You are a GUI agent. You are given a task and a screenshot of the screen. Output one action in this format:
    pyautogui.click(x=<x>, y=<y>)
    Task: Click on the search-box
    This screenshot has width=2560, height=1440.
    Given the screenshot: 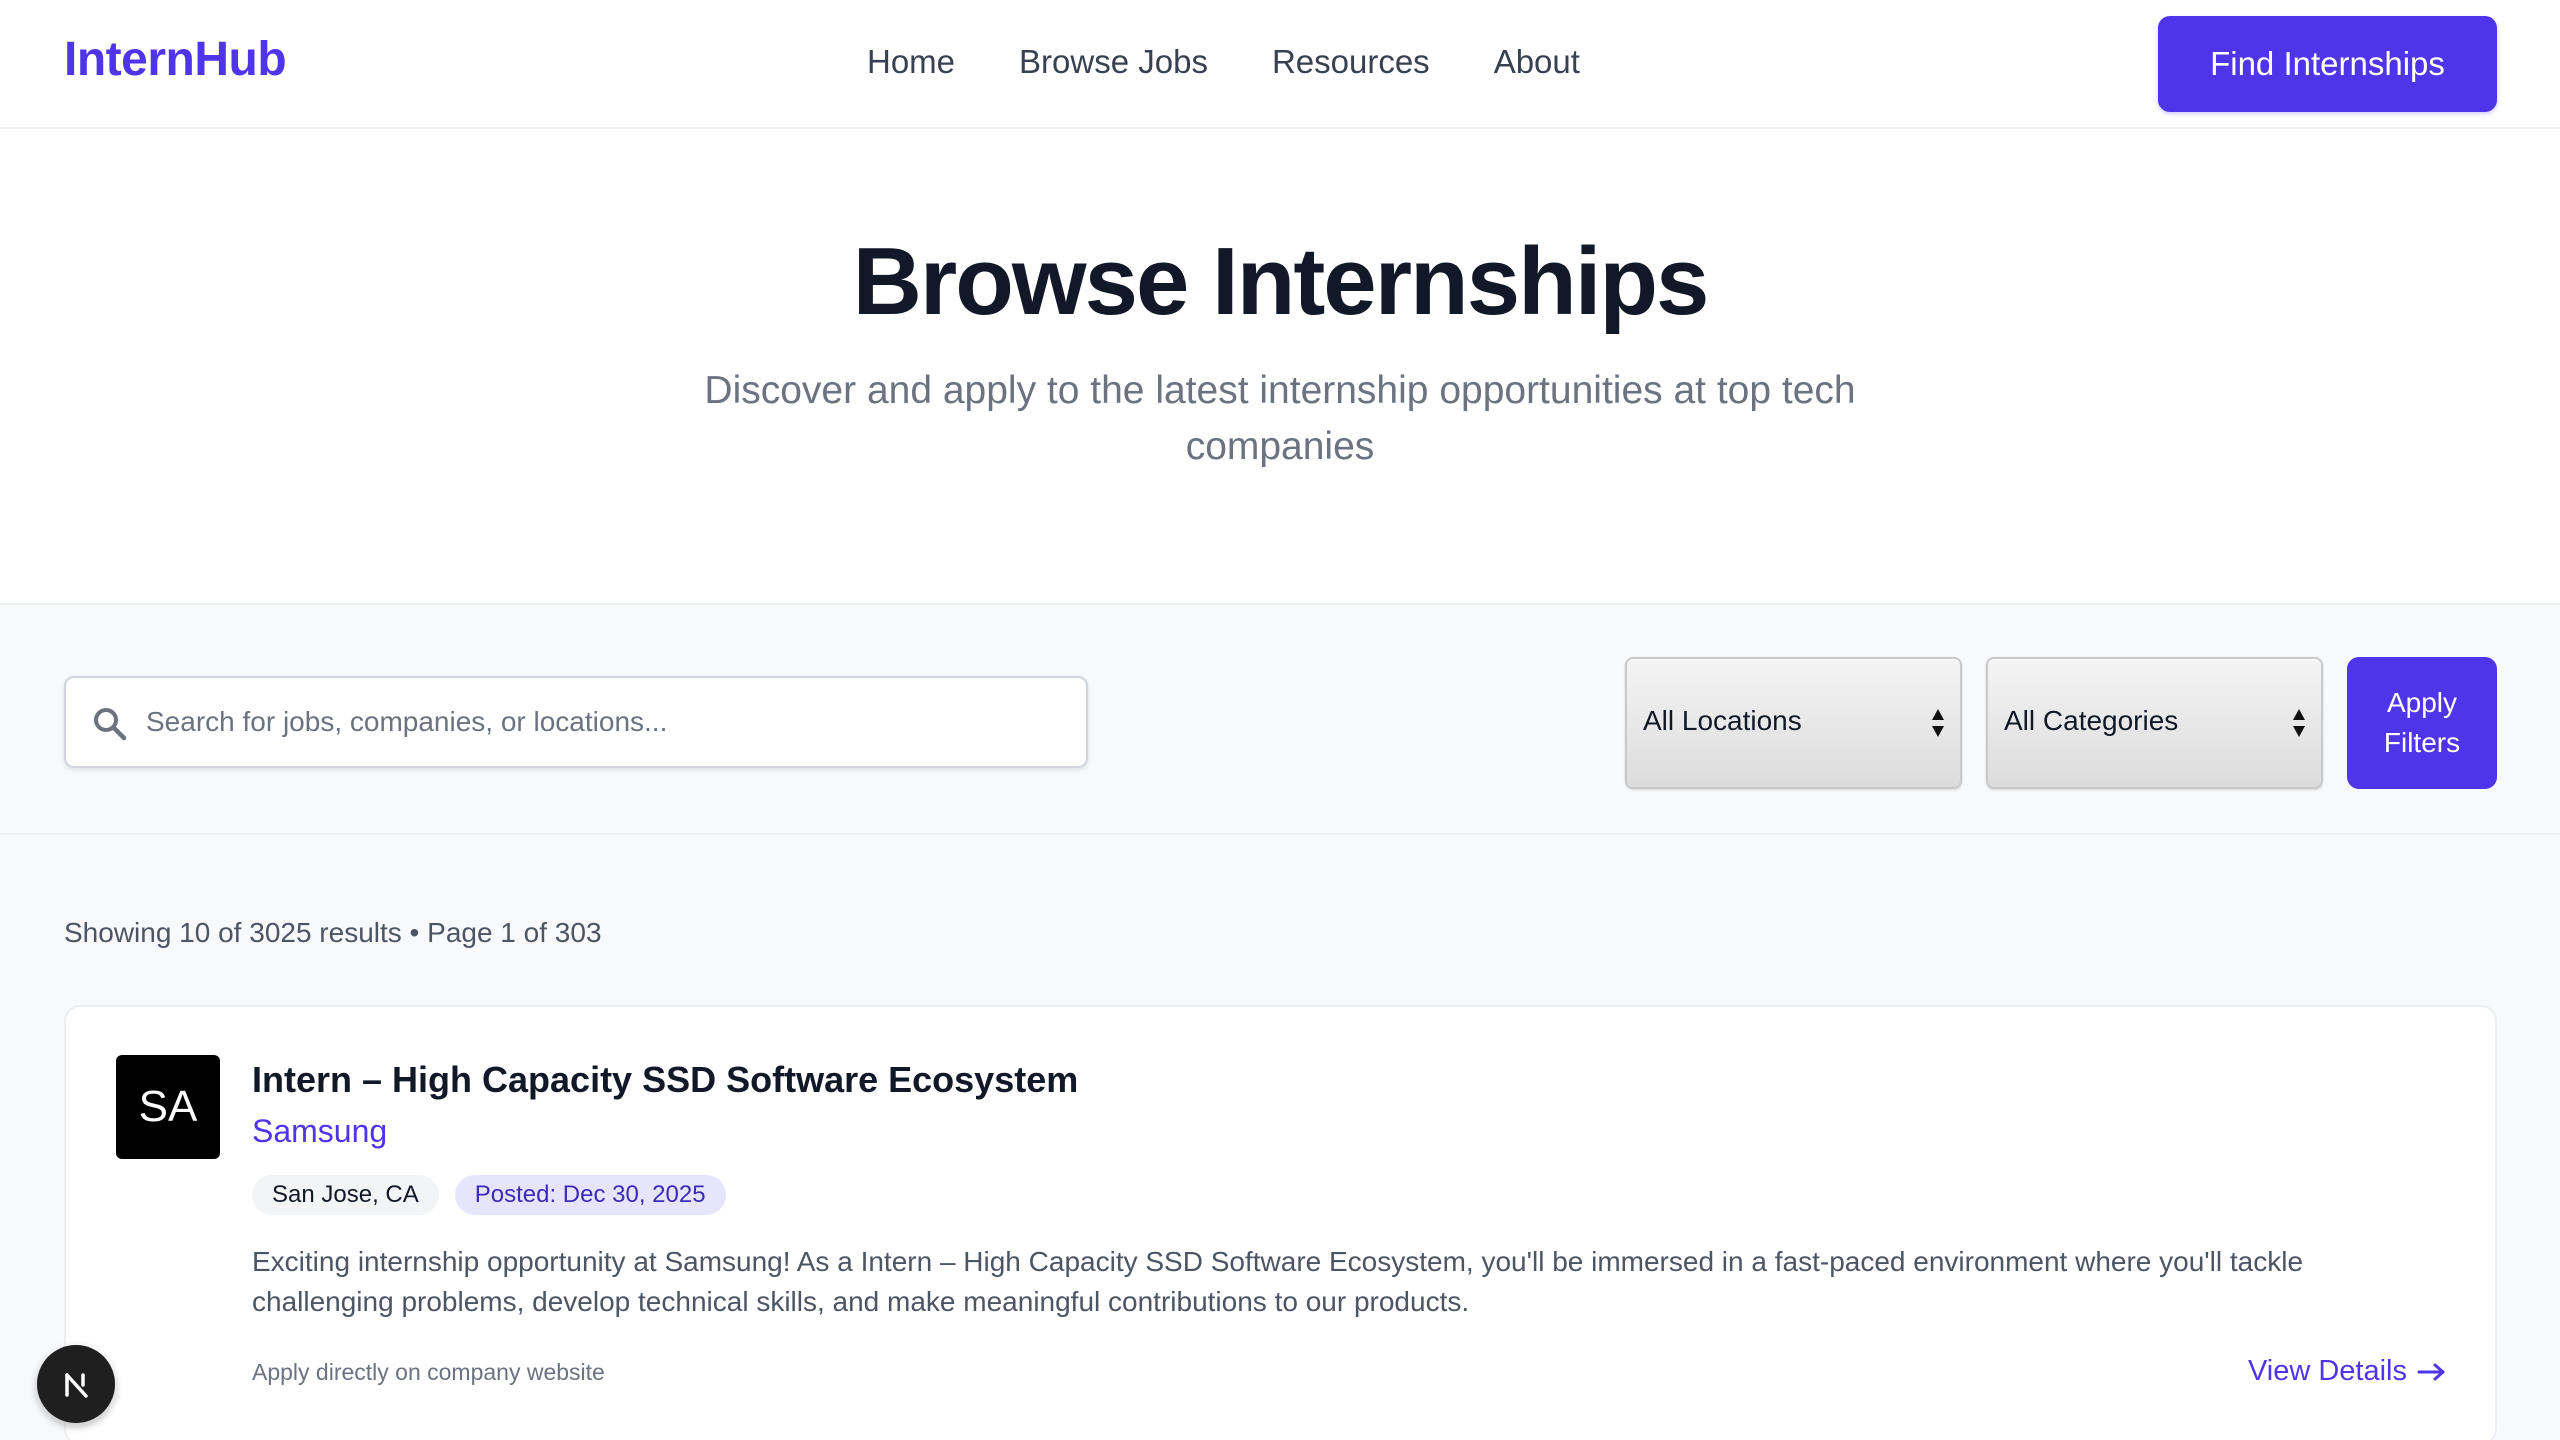 What is the action you would take?
    pyautogui.click(x=576, y=722)
    